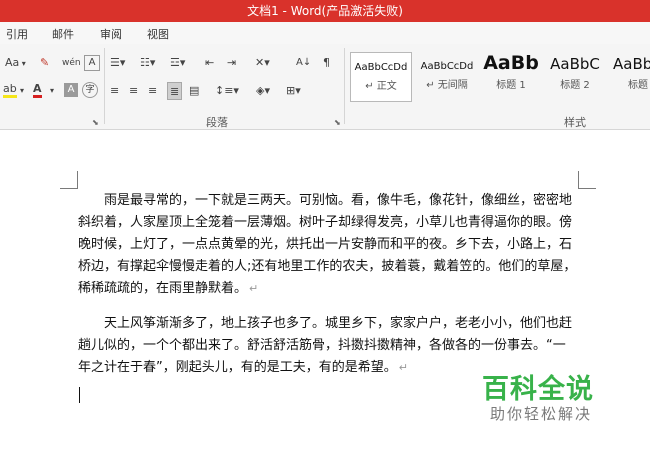  What do you see at coordinates (92, 63) in the screenshot?
I see `char-border-button: A` at bounding box center [92, 63].